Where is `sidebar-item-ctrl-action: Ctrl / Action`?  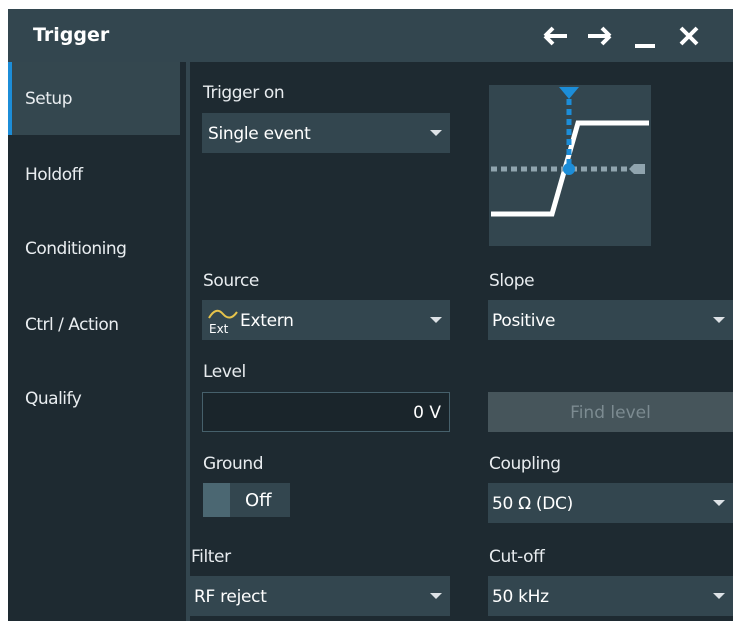
sidebar-item-ctrl-action: Ctrl / Action is located at coordinates (94, 324).